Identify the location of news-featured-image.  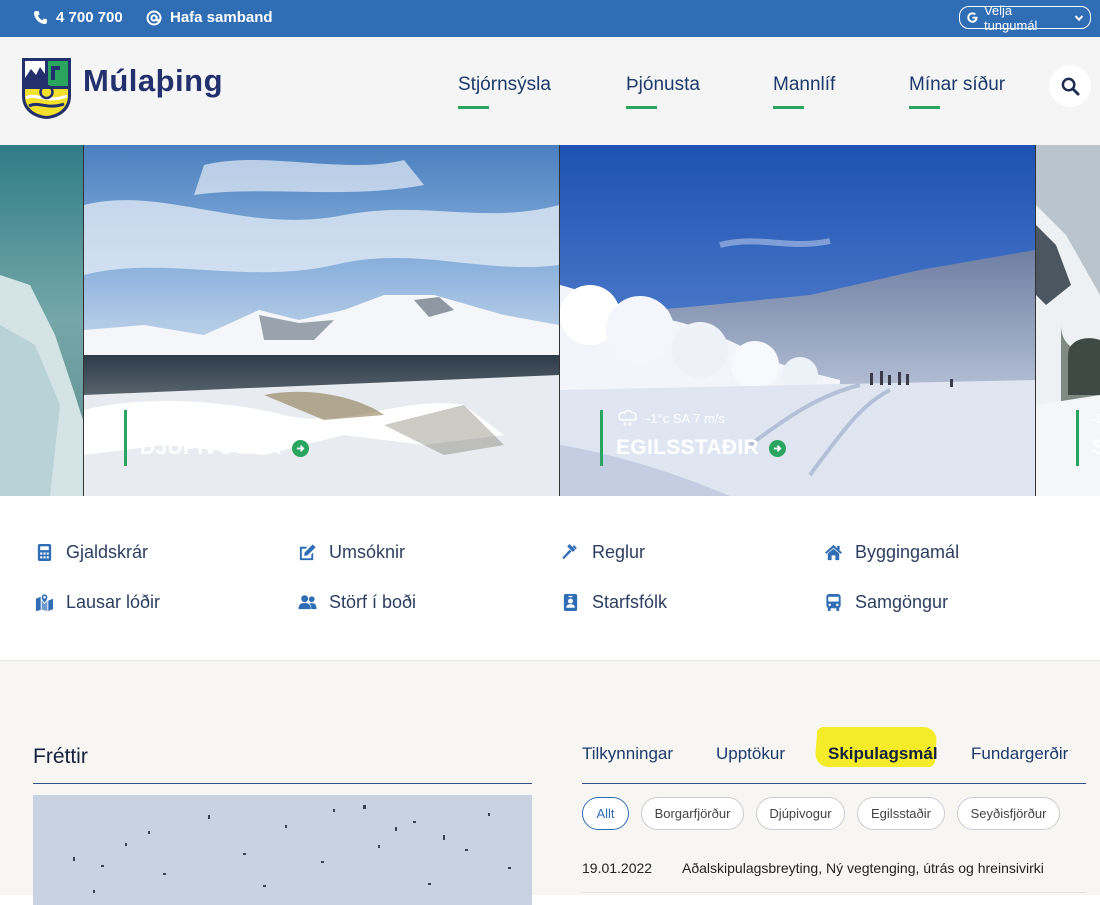
(282, 850).